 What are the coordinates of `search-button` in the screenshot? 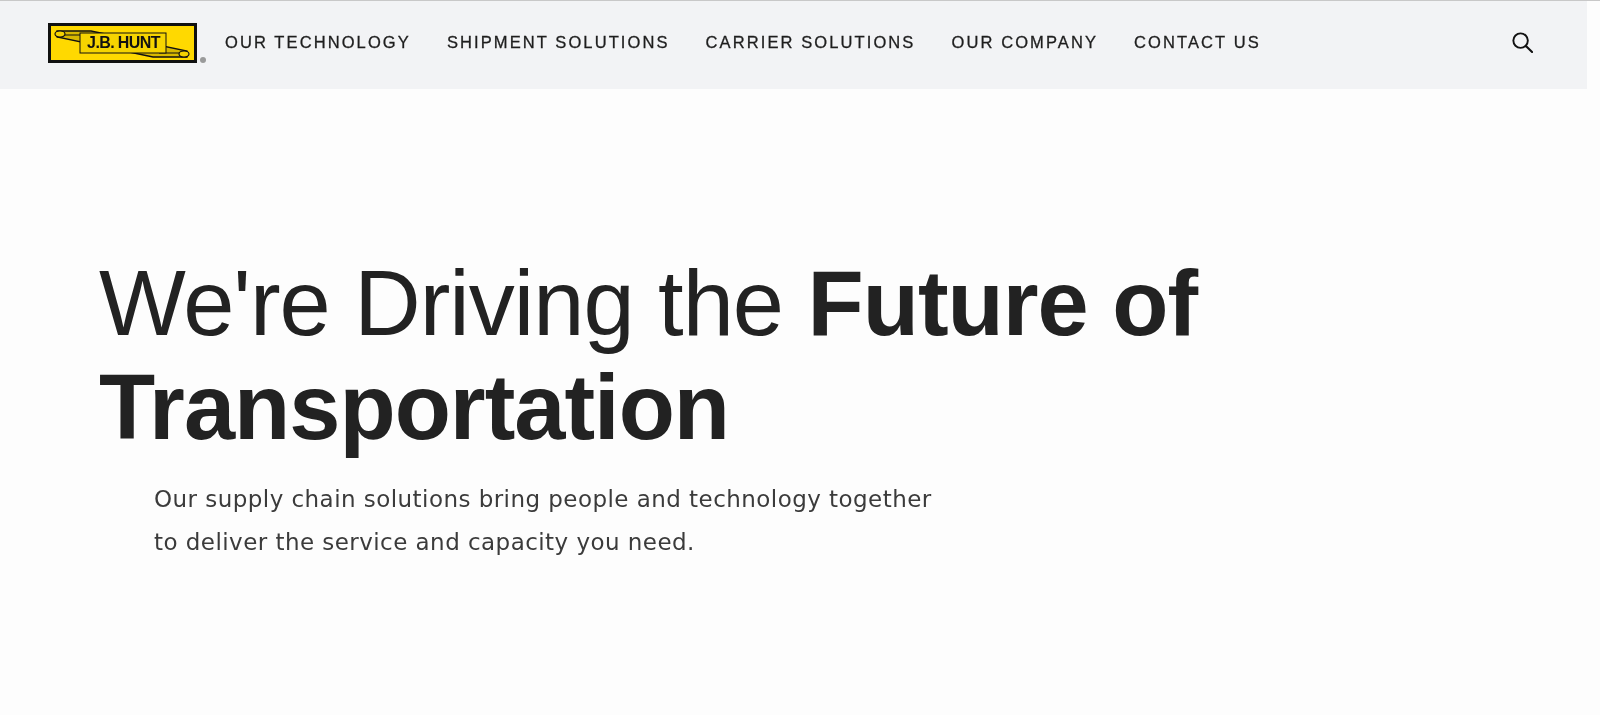 It's located at (1522, 42).